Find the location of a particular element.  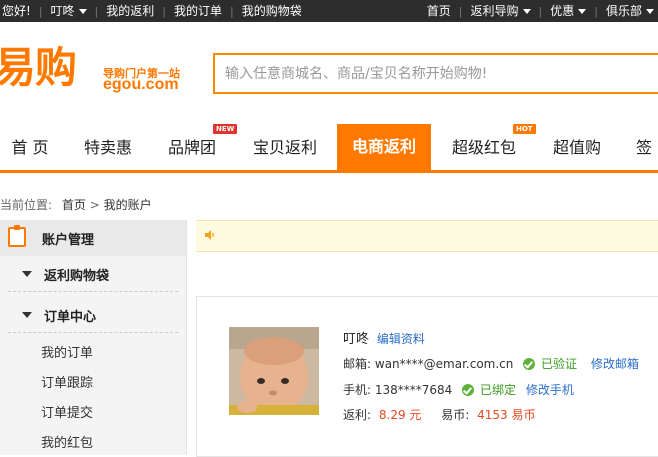

nav-item-rebate-label: 宝贝返利 is located at coordinates (284, 147).